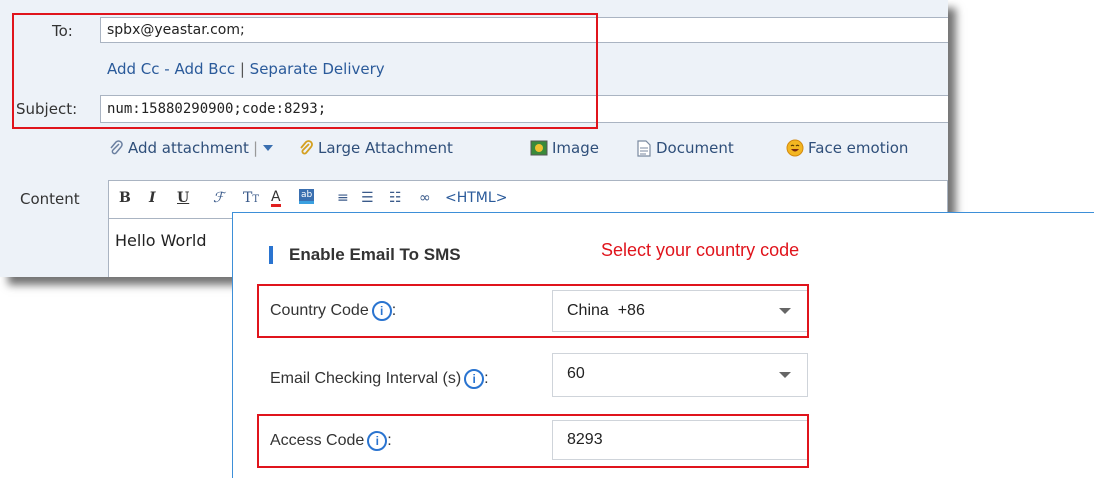 The height and width of the screenshot is (478, 1094). I want to click on image-button: Image, so click(564, 148).